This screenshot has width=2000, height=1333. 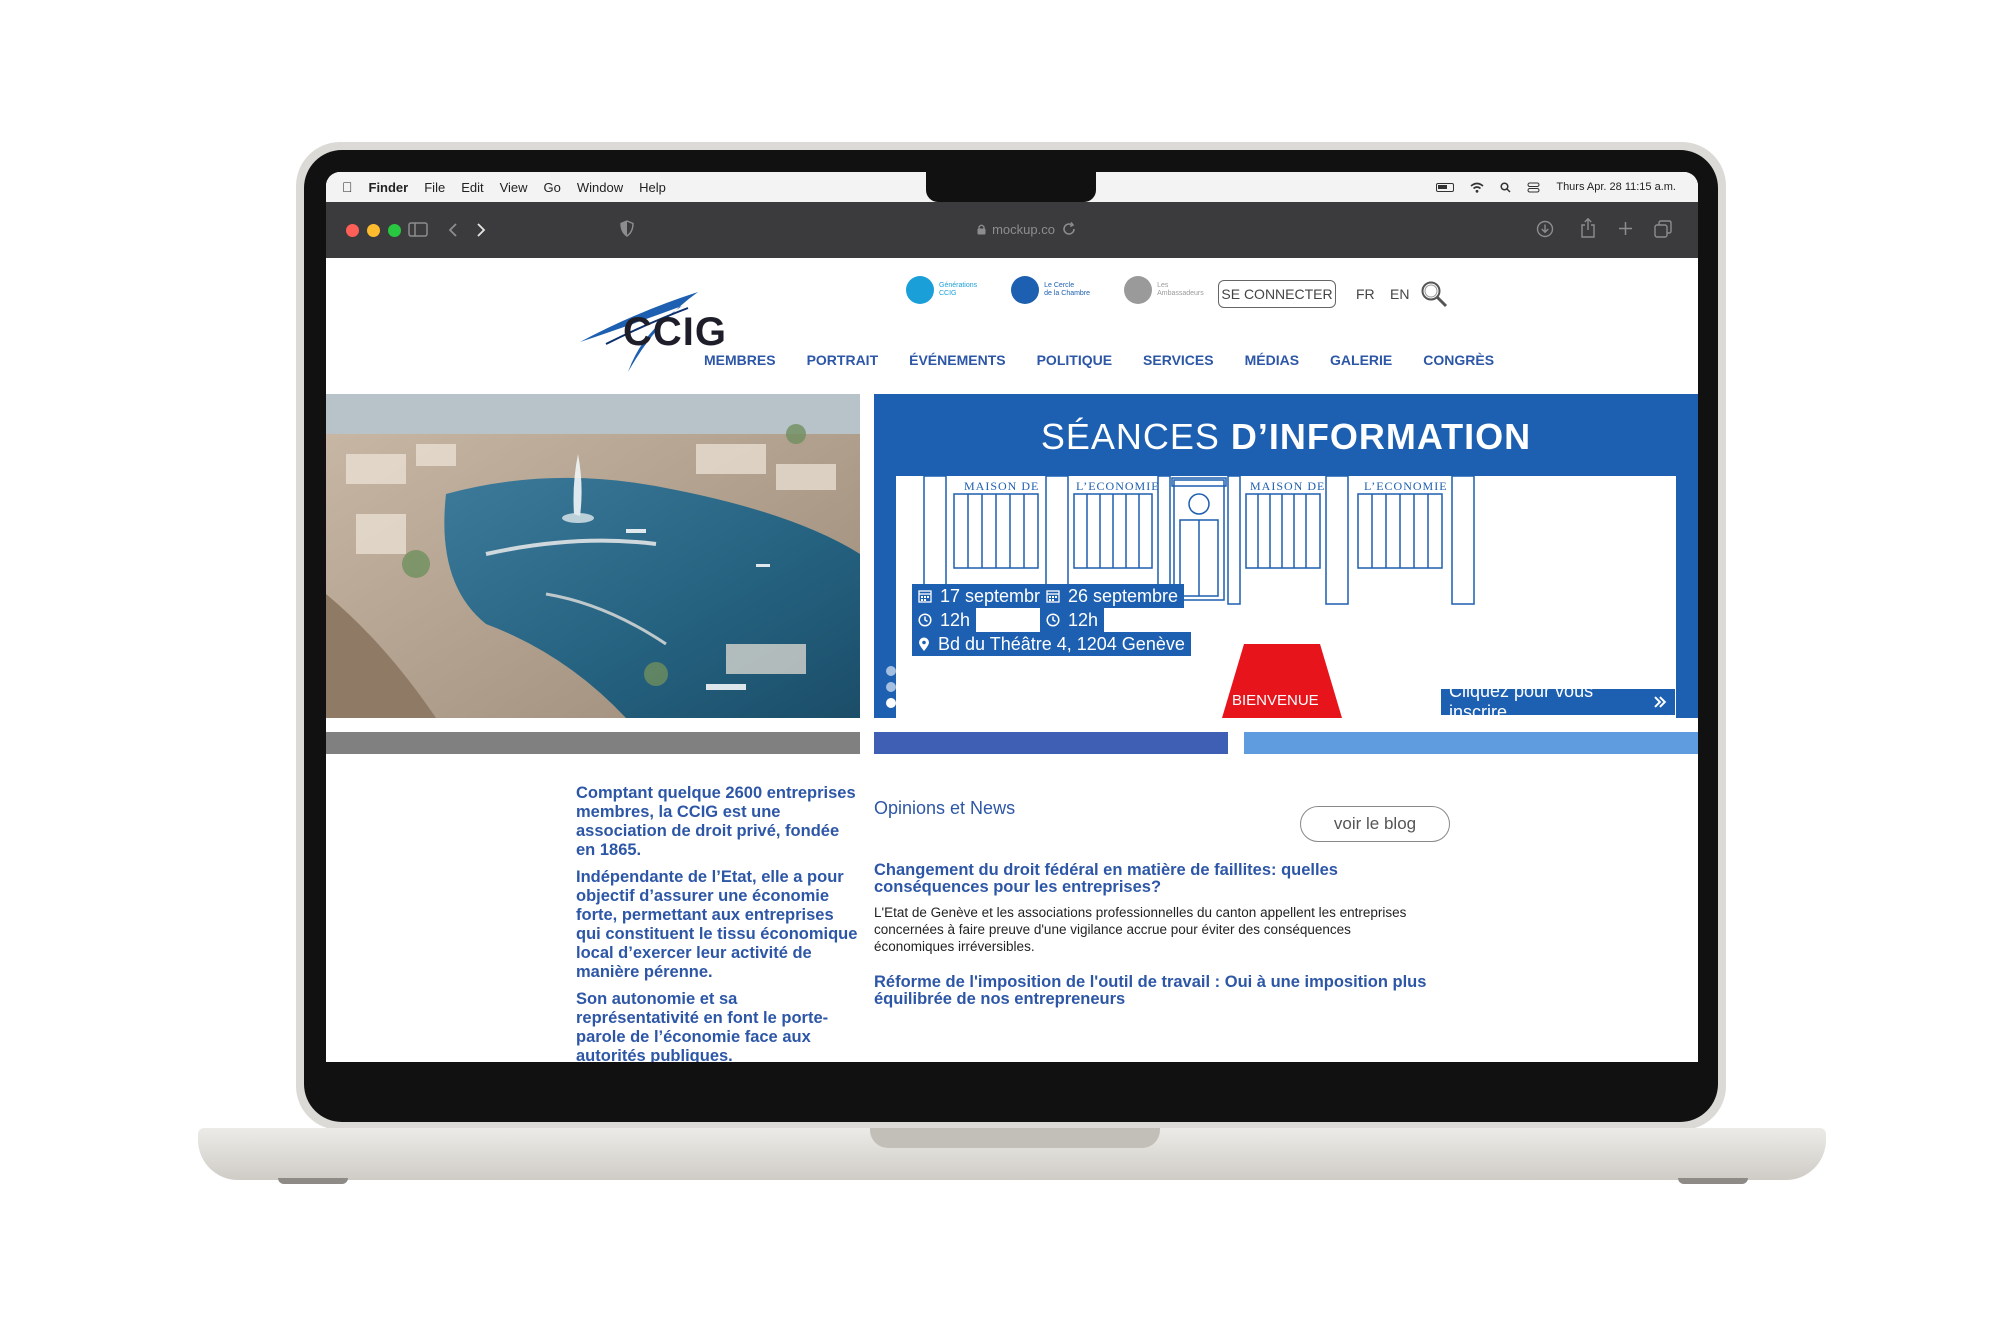 I want to click on nav-evenements: ÉVÉNEMENTS, so click(x=957, y=360).